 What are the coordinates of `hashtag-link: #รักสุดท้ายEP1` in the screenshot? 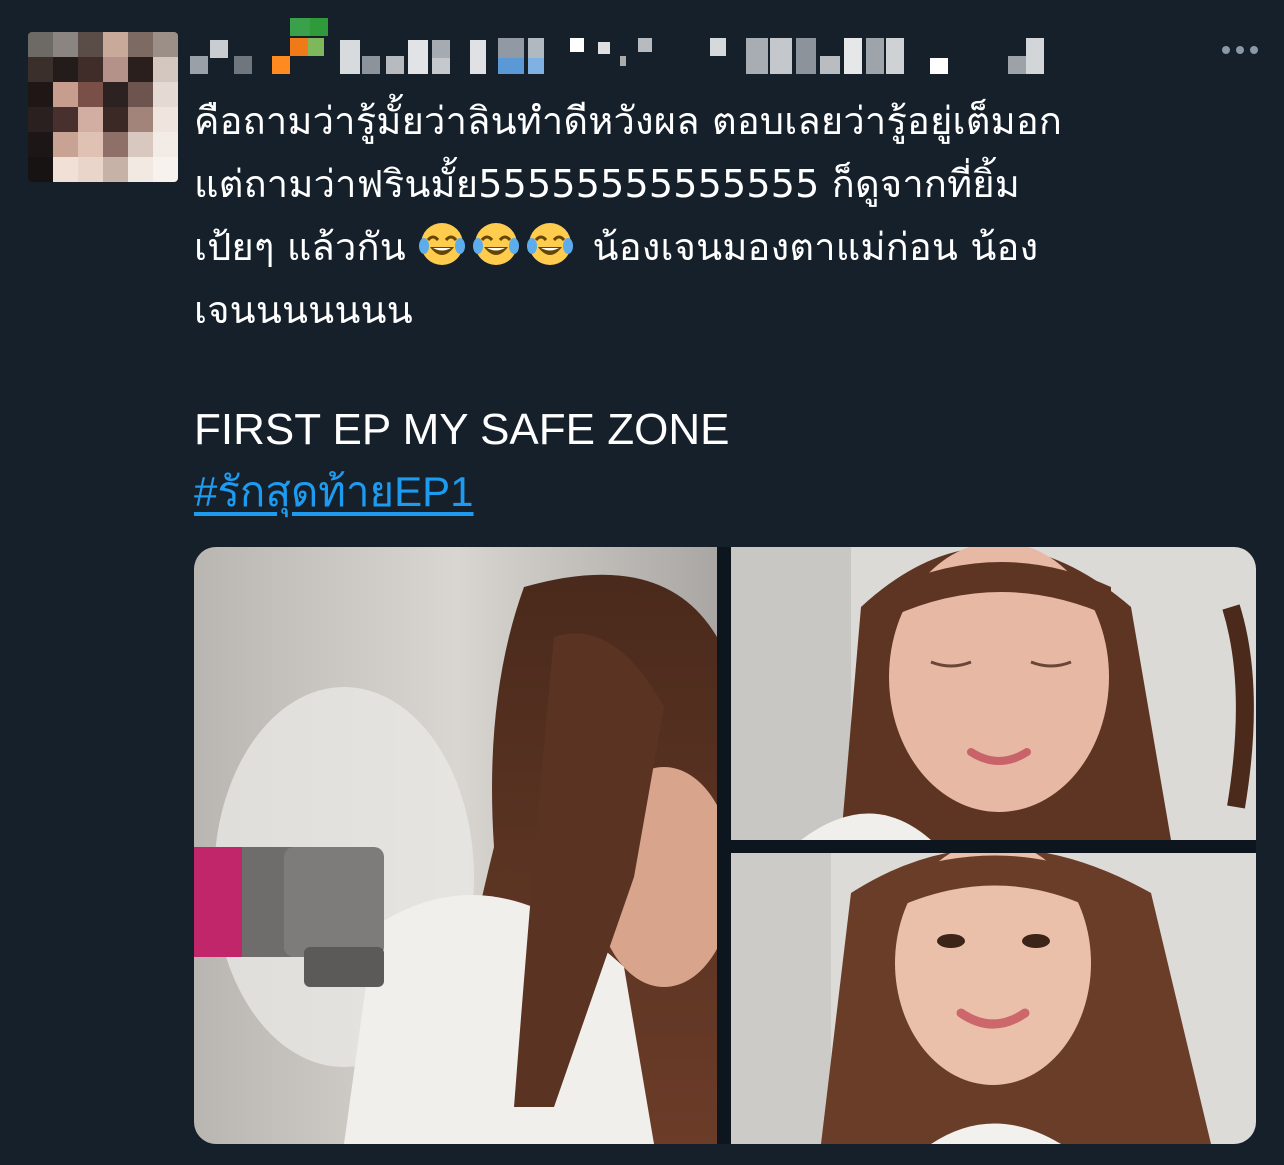 It's located at (334, 492).